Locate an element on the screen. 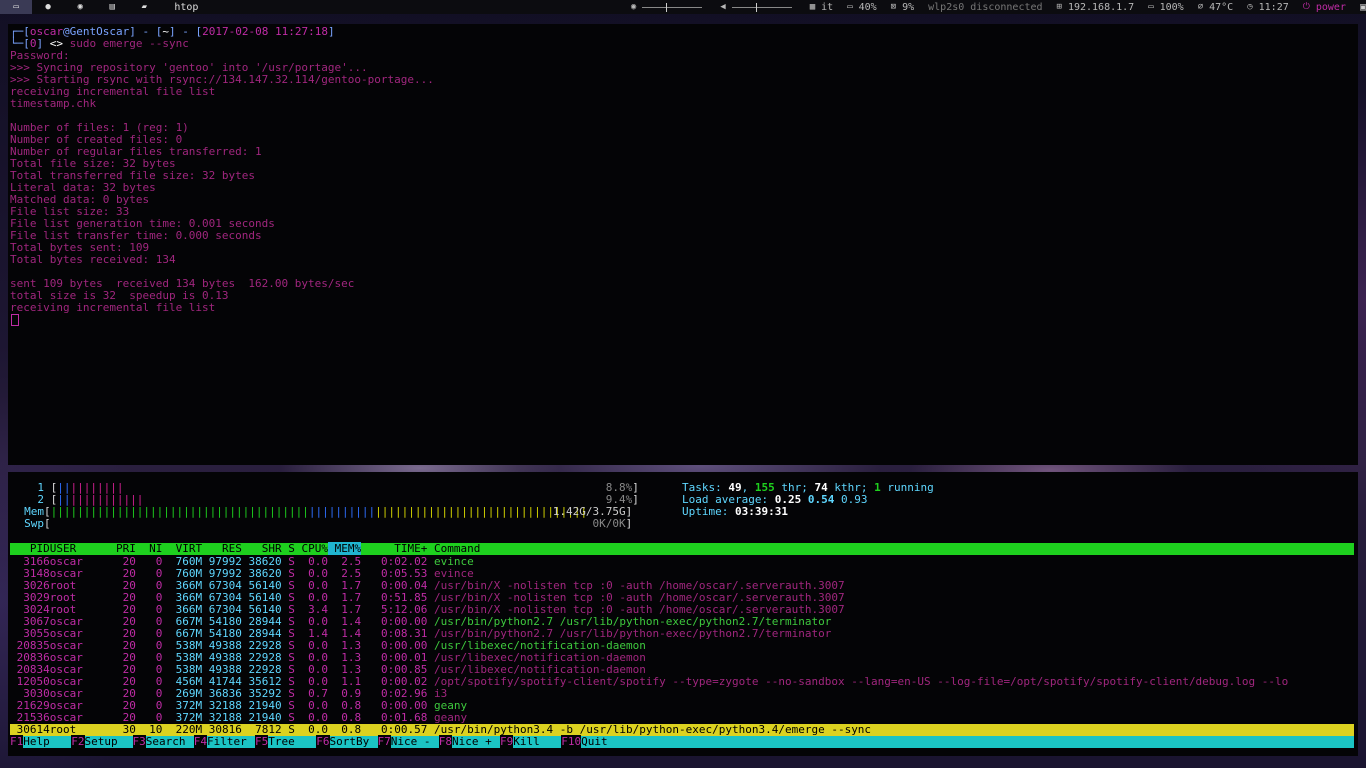 The height and width of the screenshot is (768, 1366). workspace-2-firefox-icon: ● is located at coordinates (48, 7).